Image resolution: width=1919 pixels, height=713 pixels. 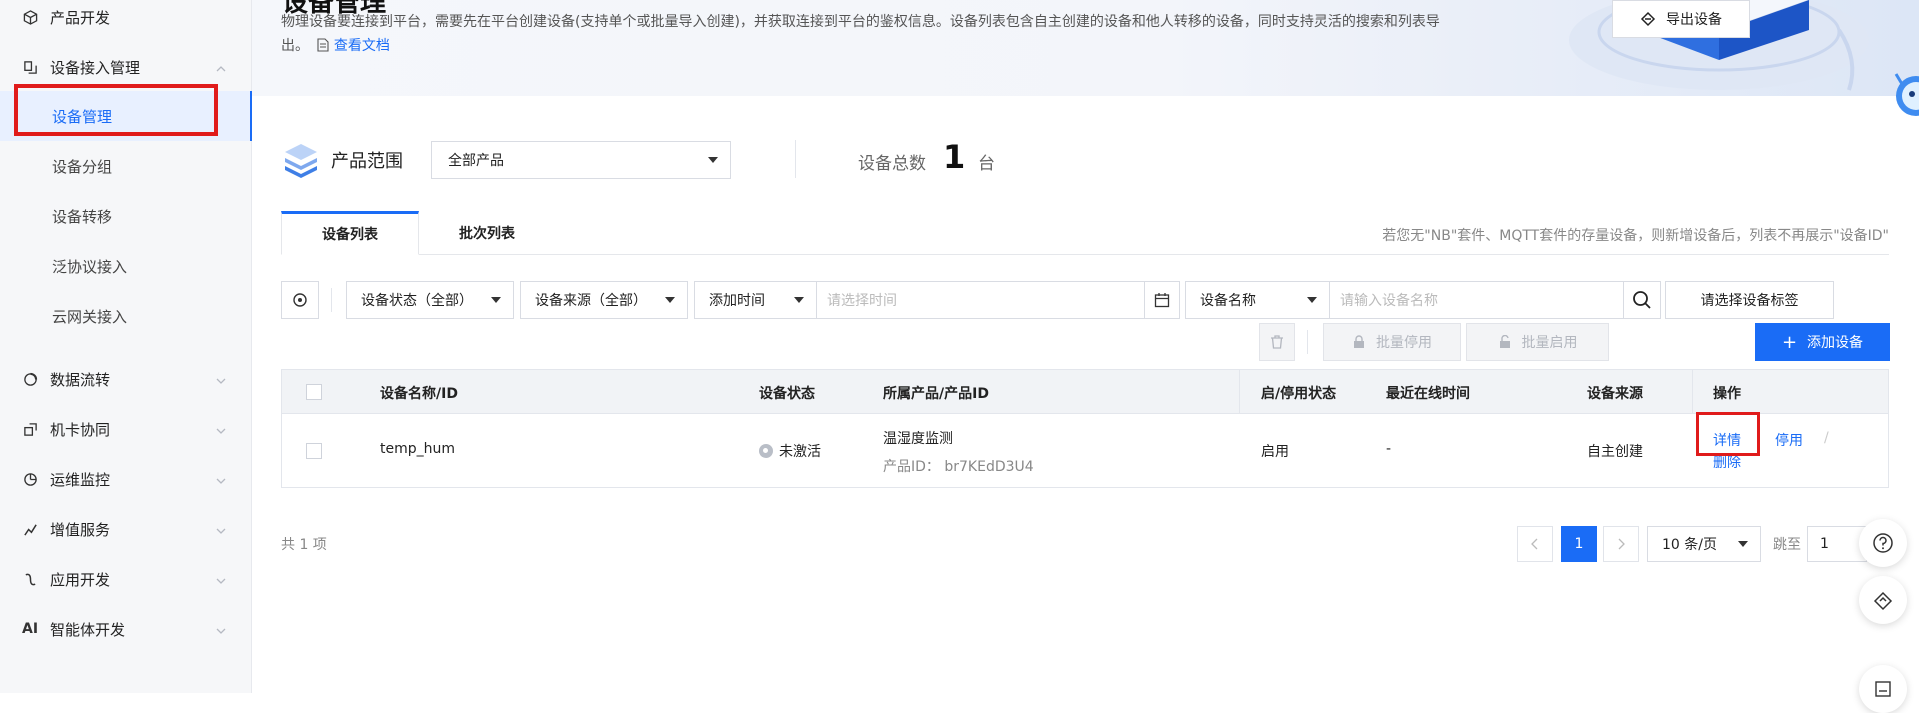 What do you see at coordinates (1727, 440) in the screenshot?
I see `detail-link: 详情` at bounding box center [1727, 440].